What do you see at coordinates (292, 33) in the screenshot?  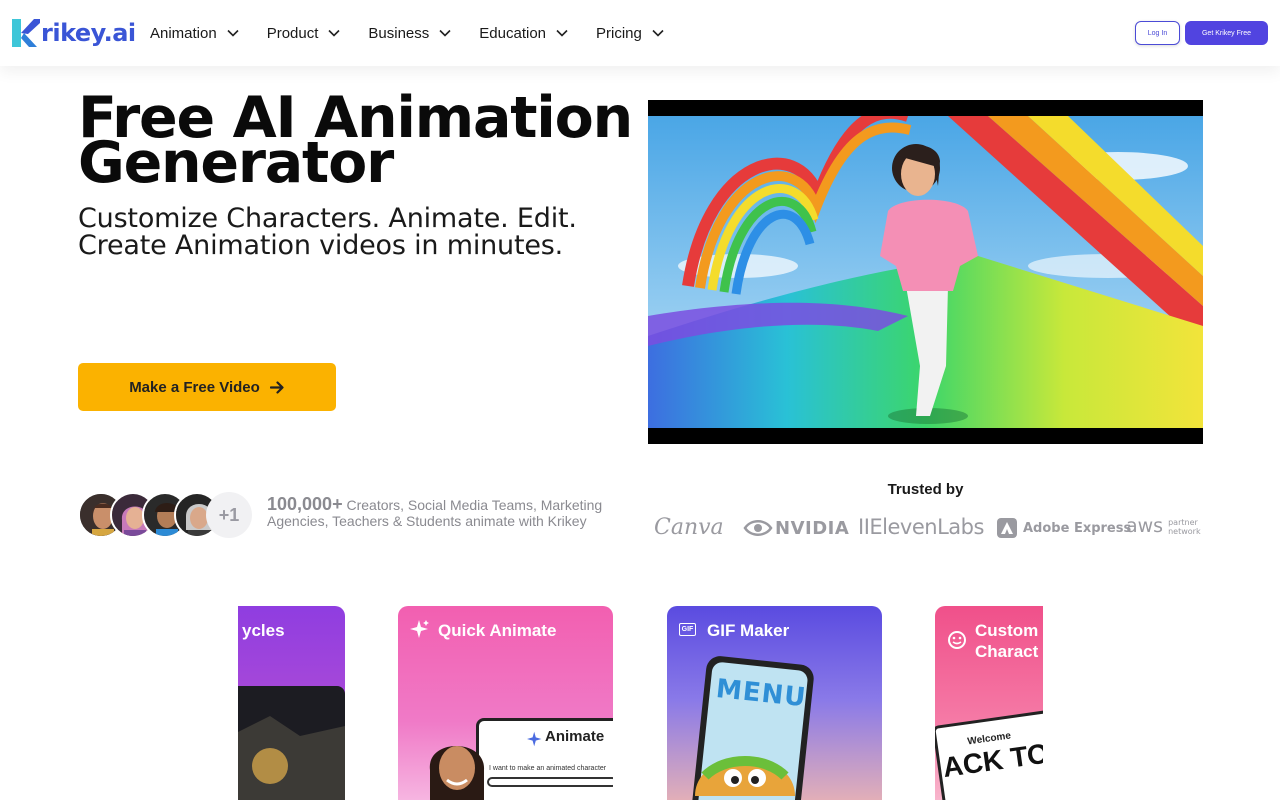 I see `nav-item-label: Product` at bounding box center [292, 33].